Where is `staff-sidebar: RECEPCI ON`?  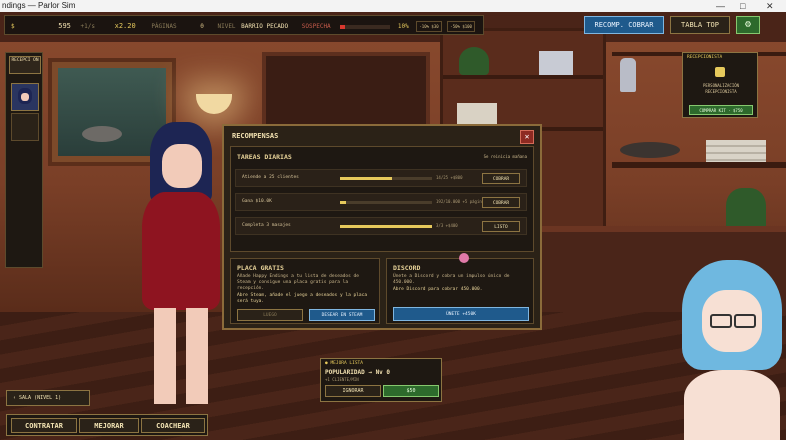
staff-sidebar: RECEPCI ON is located at coordinates (24, 160).